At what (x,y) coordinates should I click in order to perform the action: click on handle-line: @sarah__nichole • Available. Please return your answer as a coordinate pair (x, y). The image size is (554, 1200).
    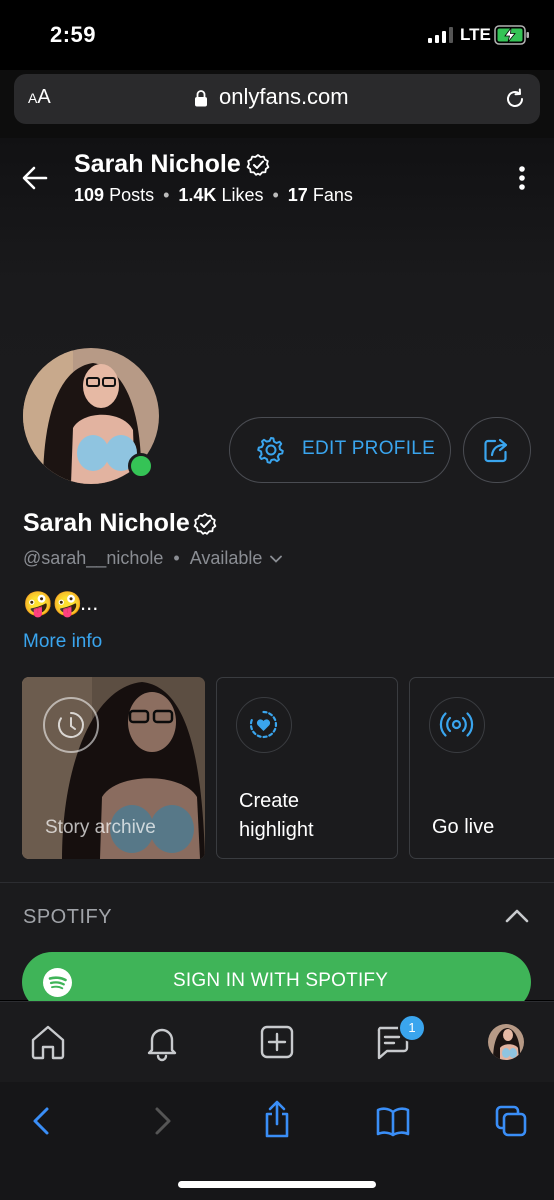
    Looking at the image, I should click on (153, 558).